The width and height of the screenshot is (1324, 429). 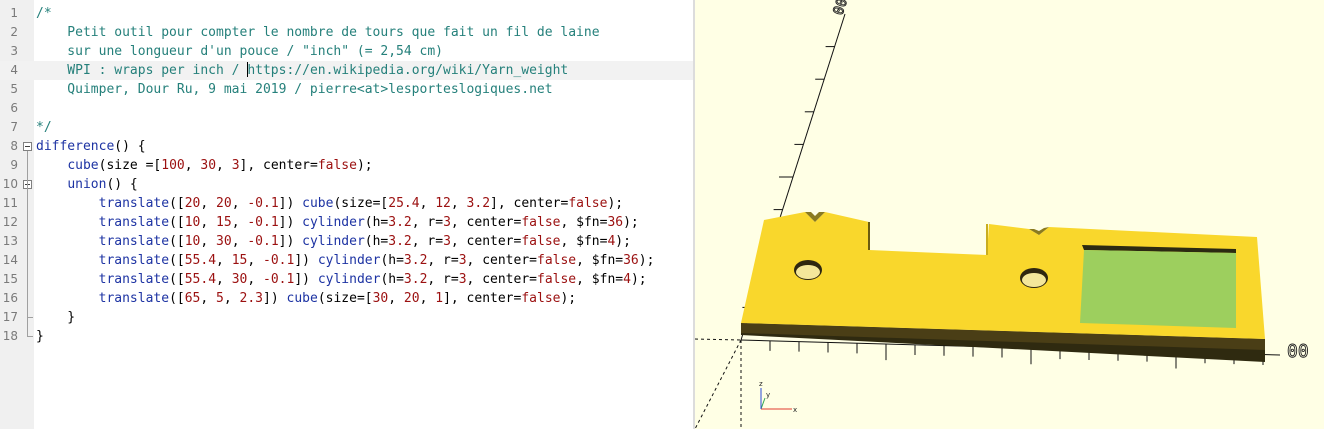 I want to click on code-token: 25.4, so click(x=404, y=203).